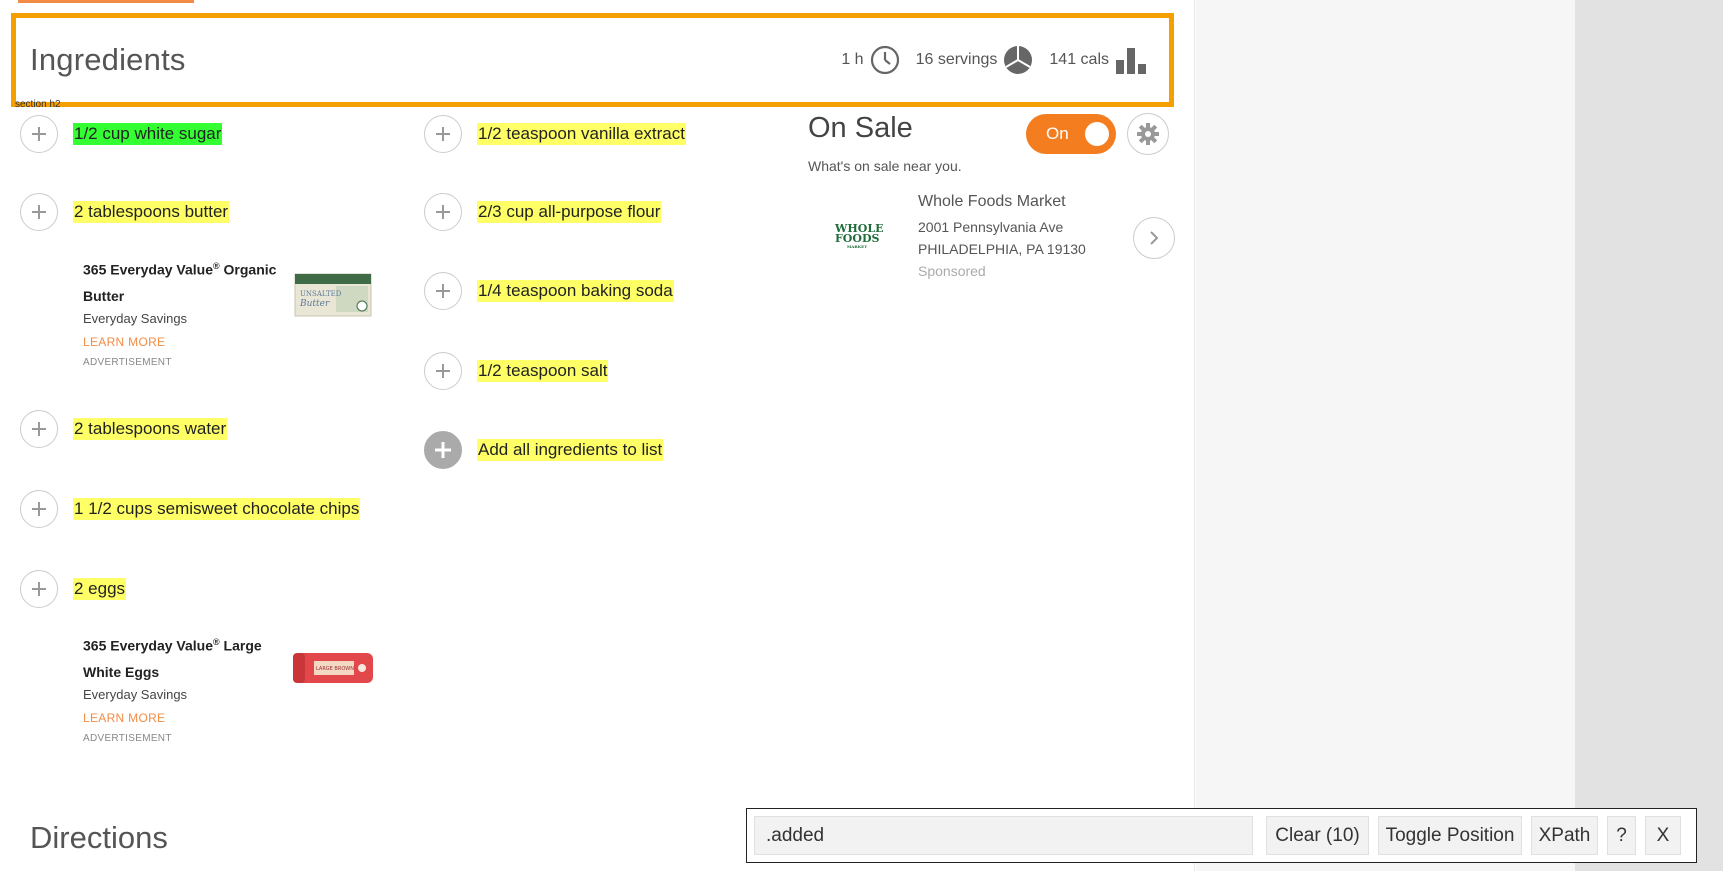  Describe the element at coordinates (1079, 59) in the screenshot. I see `meta-calories-text: 141 cals` at that location.